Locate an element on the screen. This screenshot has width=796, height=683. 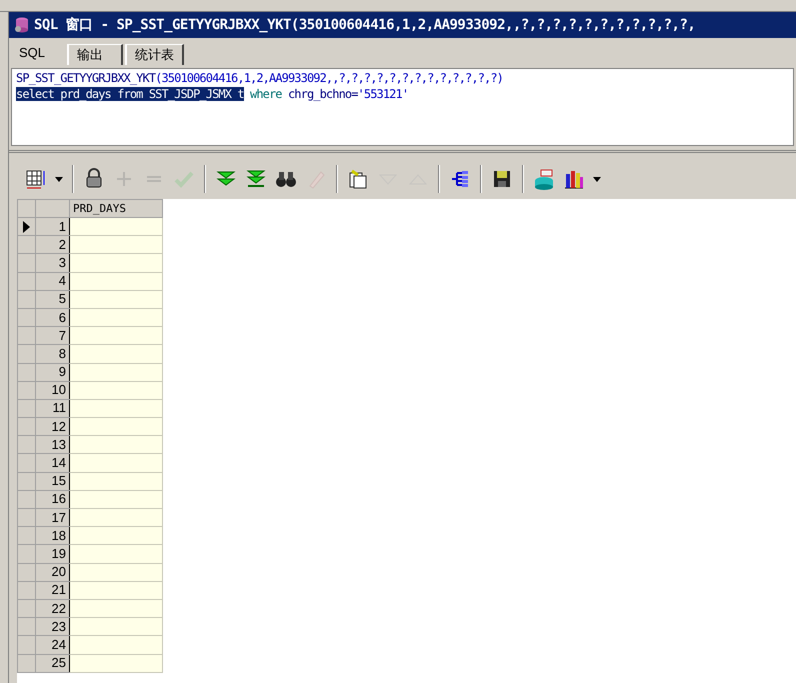
row-number: 15 is located at coordinates (53, 481).